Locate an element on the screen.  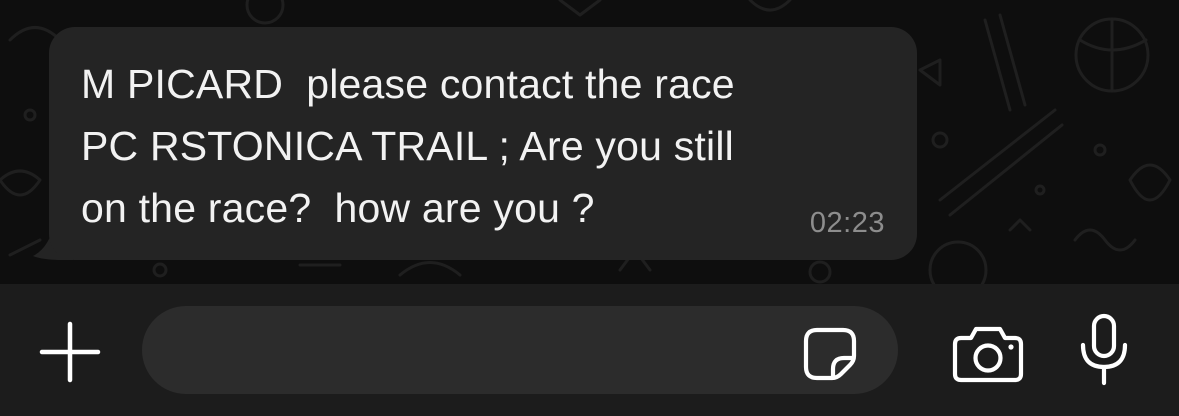
microphone-icon is located at coordinates (1104, 349).